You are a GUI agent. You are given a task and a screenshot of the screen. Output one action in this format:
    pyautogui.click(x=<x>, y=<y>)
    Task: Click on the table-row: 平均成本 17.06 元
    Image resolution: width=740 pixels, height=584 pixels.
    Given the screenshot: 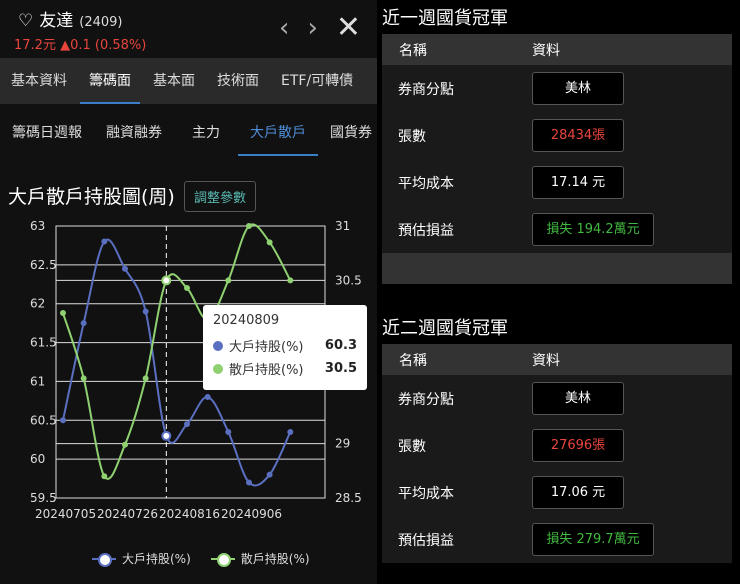 What is the action you would take?
    pyautogui.click(x=557, y=492)
    